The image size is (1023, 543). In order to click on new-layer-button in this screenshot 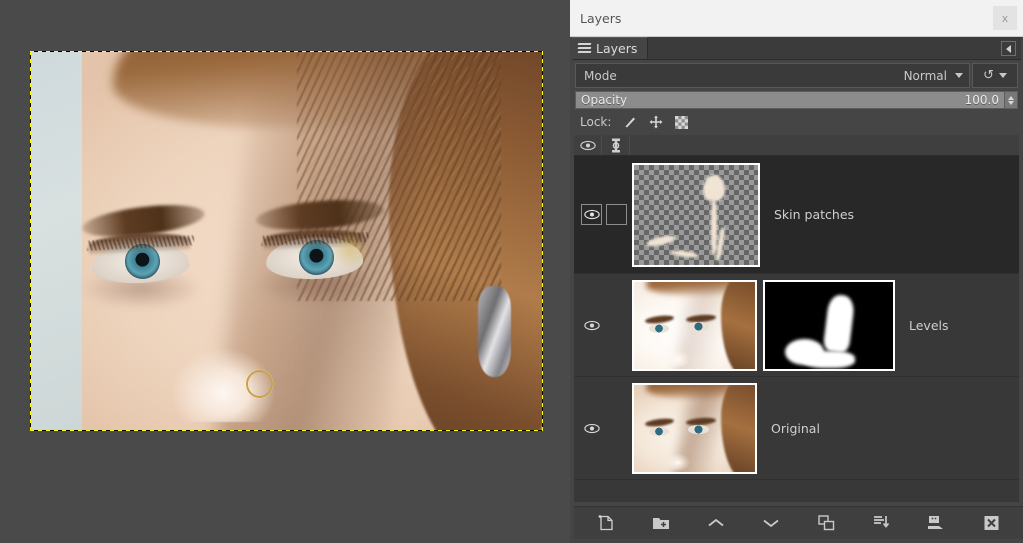, I will do `click(606, 523)`.